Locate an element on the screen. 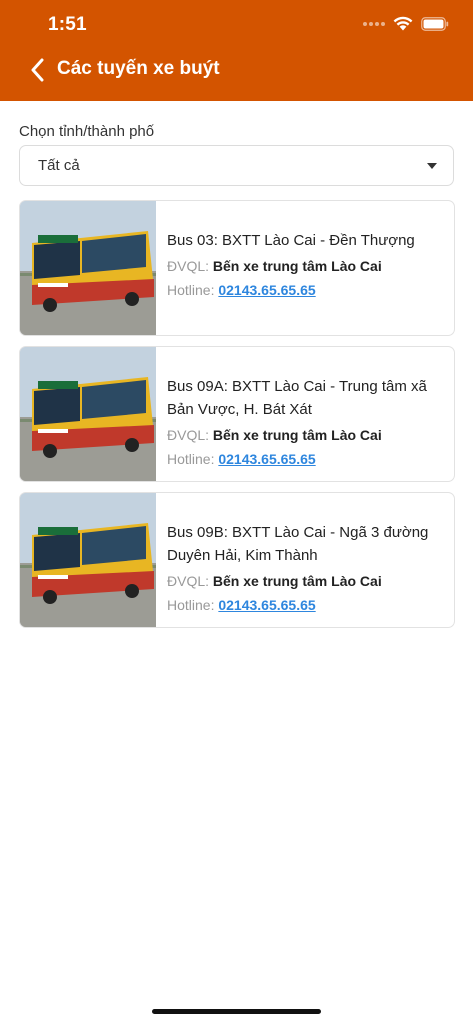  battery-icon is located at coordinates (435, 23).